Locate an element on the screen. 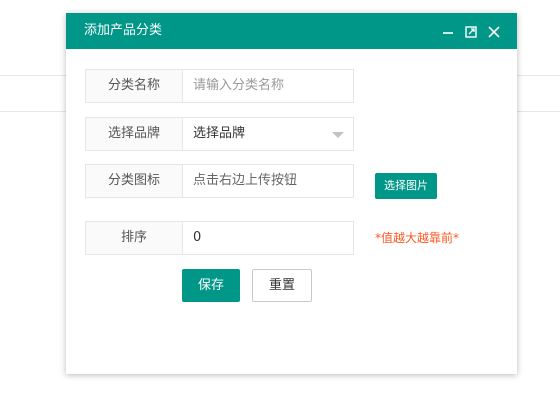 The width and height of the screenshot is (560, 398). minimize-icon is located at coordinates (448, 32).